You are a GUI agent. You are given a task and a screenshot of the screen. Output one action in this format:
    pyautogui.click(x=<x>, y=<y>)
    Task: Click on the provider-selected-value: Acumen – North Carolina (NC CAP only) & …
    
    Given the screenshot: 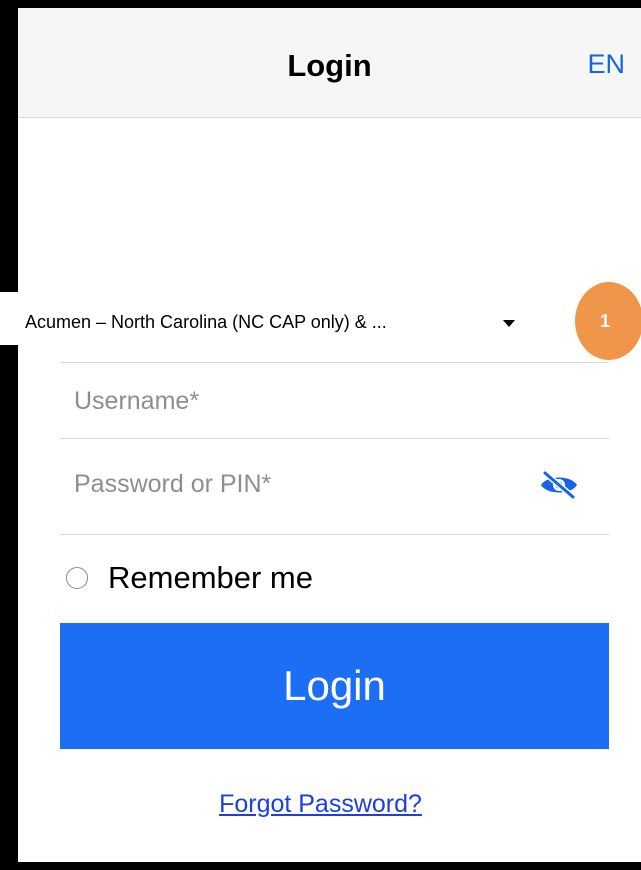 What is the action you would take?
    pyautogui.click(x=206, y=322)
    